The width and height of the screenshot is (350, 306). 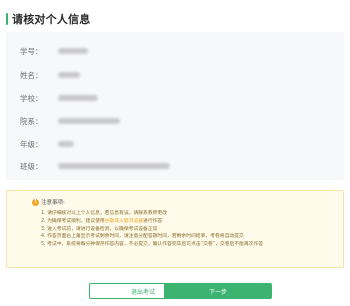 What do you see at coordinates (31, 98) in the screenshot?
I see `info-label: 学校：` at bounding box center [31, 98].